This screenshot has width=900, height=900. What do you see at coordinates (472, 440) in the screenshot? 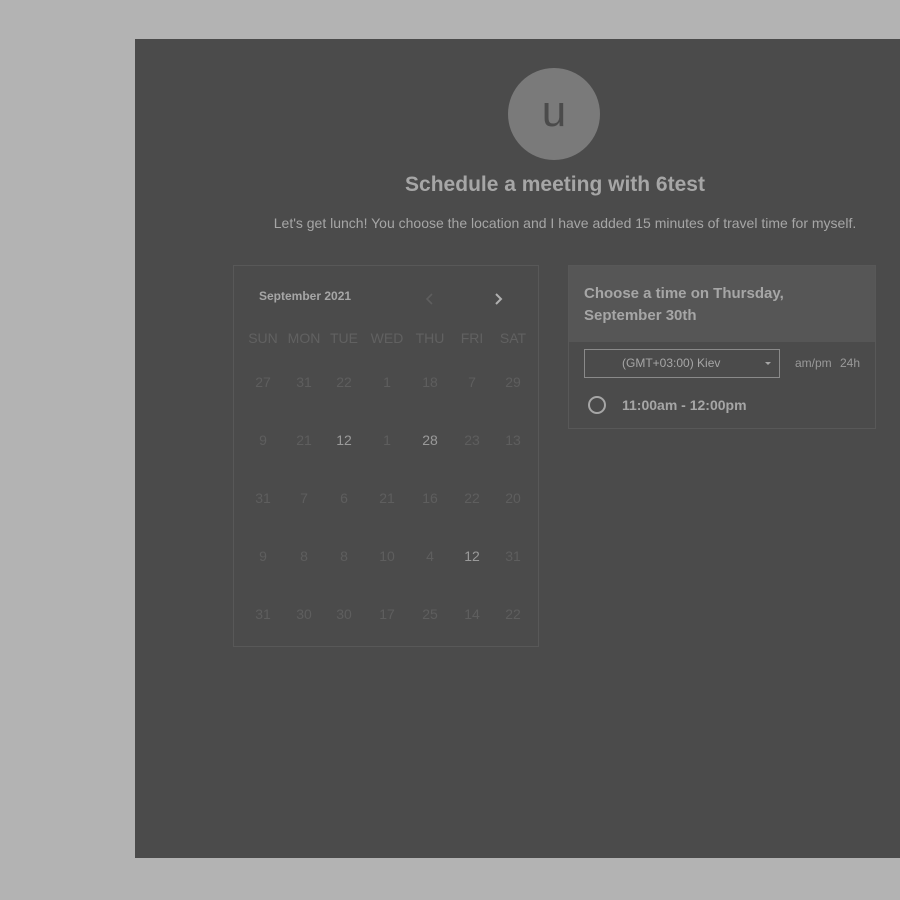
I see `calendar-day: 23` at bounding box center [472, 440].